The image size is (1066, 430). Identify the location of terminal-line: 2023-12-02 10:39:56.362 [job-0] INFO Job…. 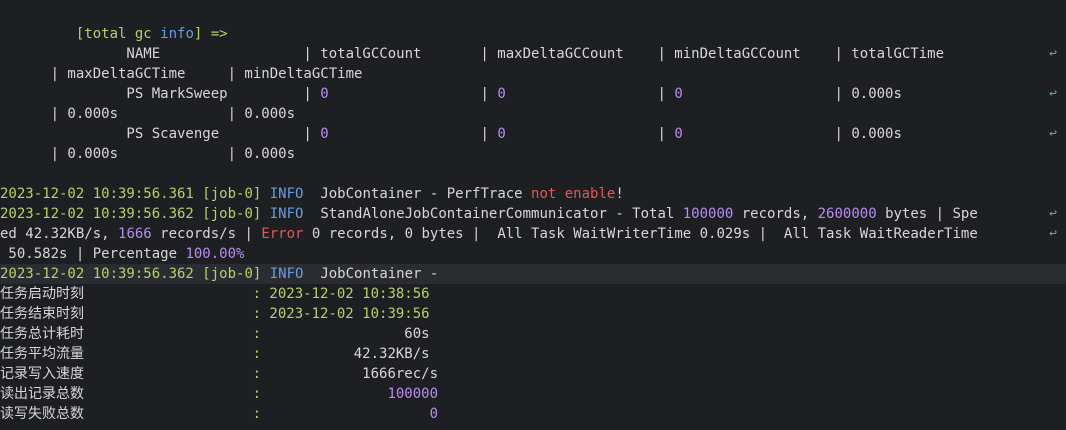
(533, 274).